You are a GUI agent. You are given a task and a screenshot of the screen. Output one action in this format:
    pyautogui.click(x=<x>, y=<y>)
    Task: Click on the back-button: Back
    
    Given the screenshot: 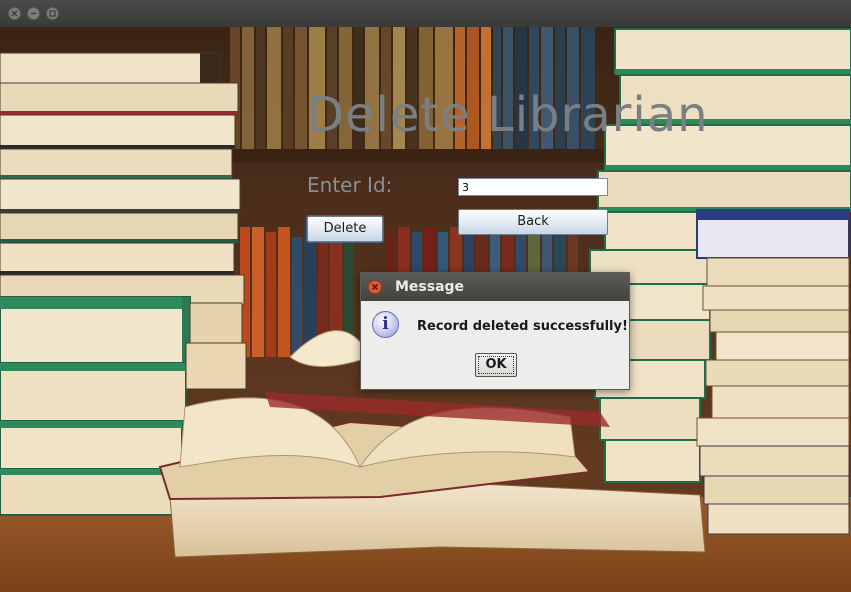 What is the action you would take?
    pyautogui.click(x=533, y=222)
    